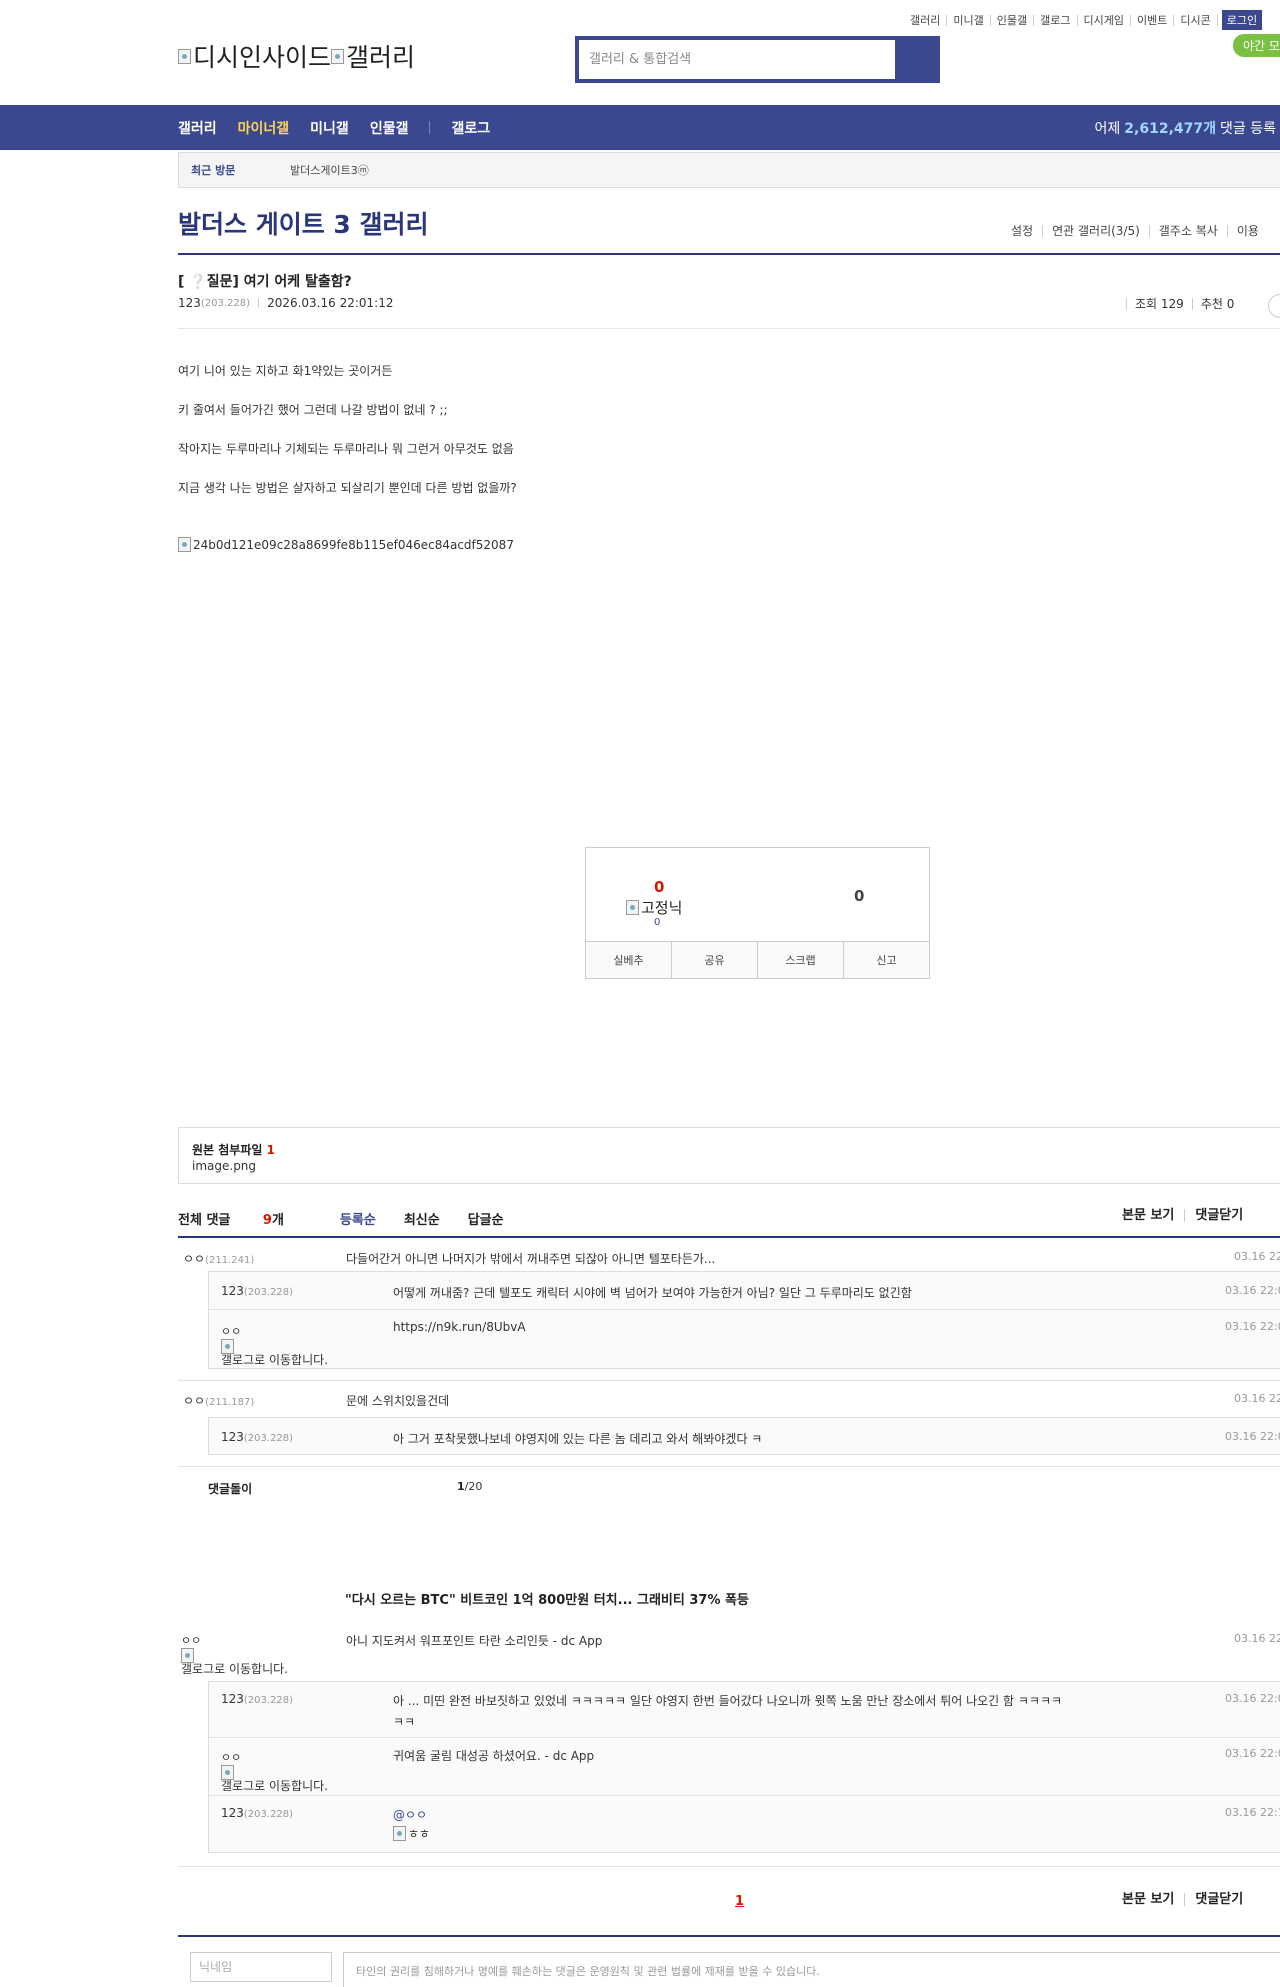 The image size is (1280, 1987). Describe the element at coordinates (218, 1258) in the screenshot. I see `comment-nick: ㅇㅇ(211.241)` at that location.